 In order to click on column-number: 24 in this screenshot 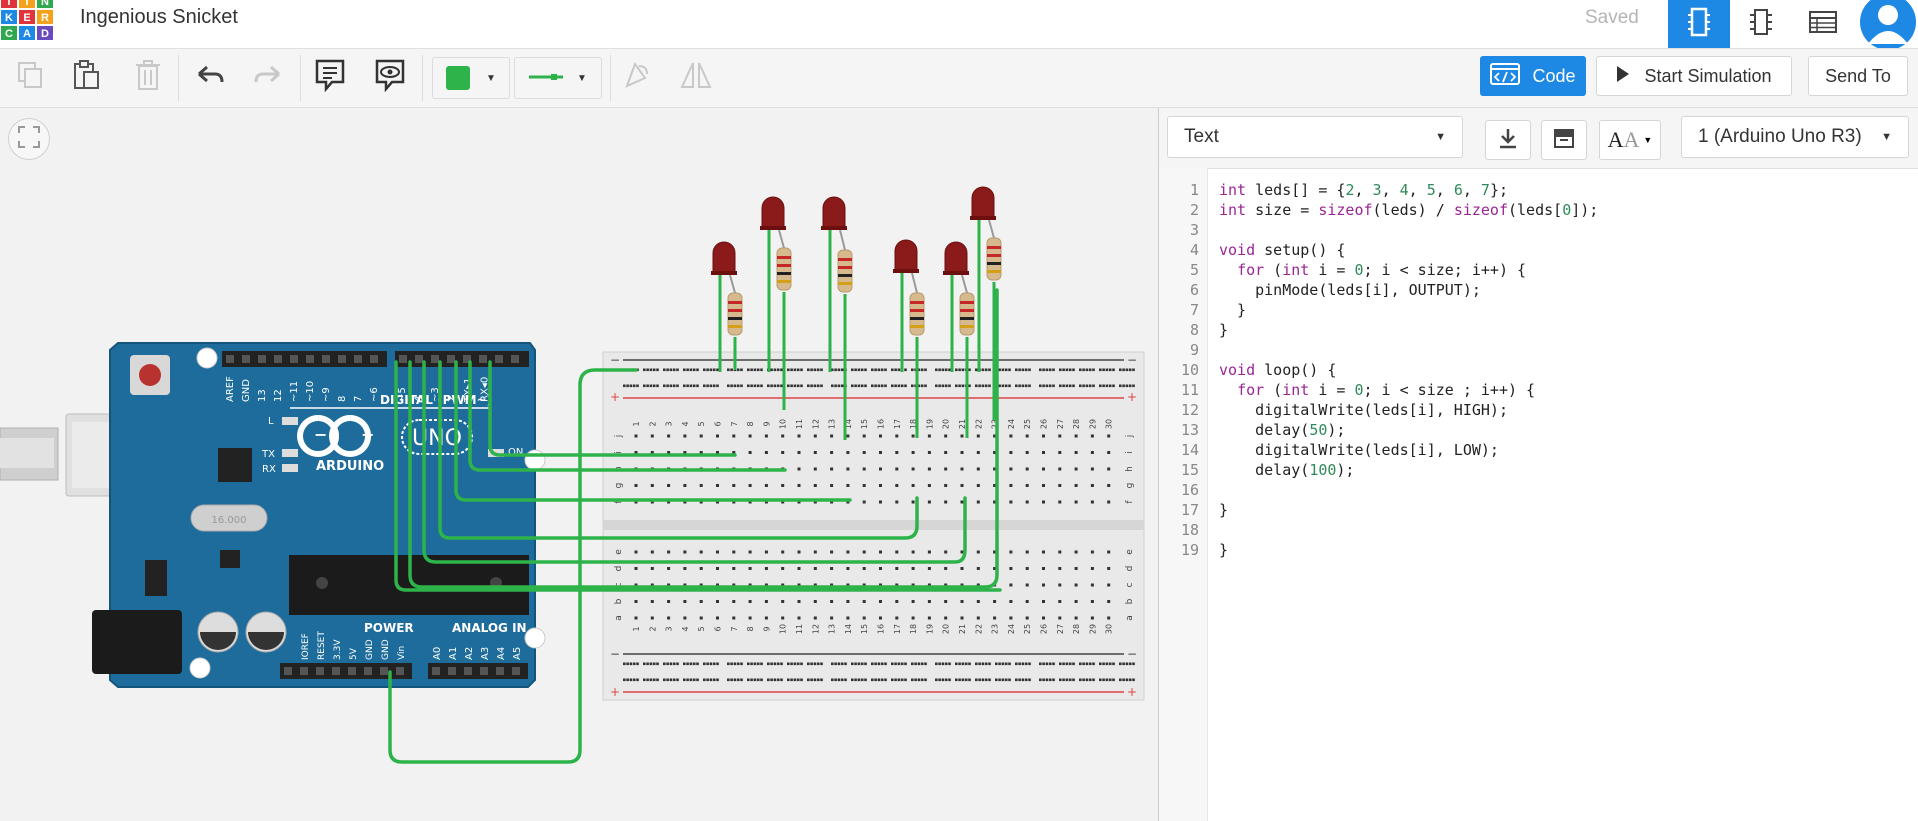, I will do `click(1011, 629)`.